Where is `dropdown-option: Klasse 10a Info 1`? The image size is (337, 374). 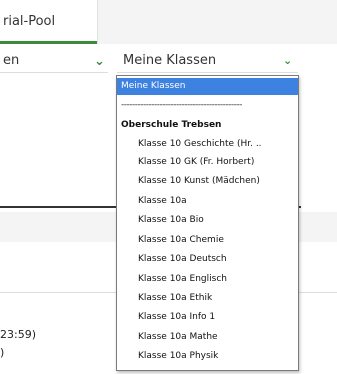
dropdown-option: Klasse 10a Info 1 is located at coordinates (207, 317).